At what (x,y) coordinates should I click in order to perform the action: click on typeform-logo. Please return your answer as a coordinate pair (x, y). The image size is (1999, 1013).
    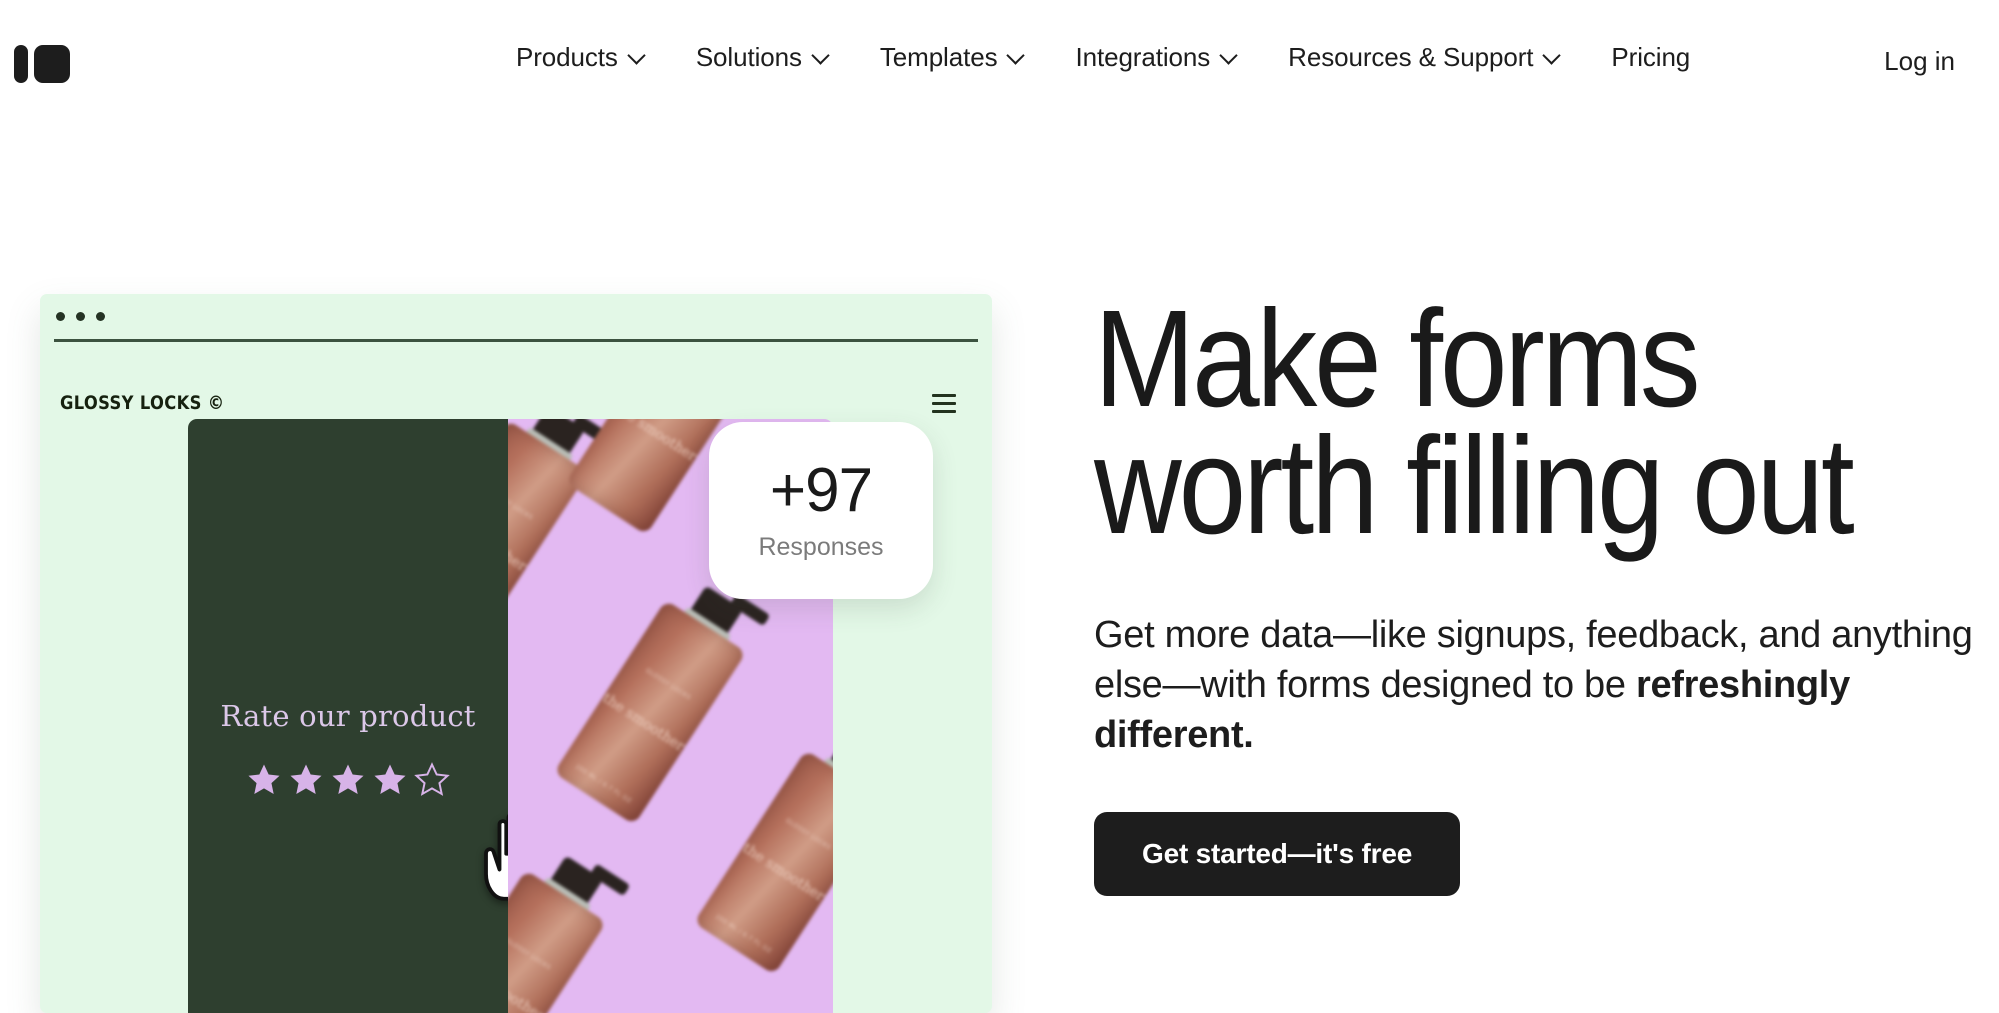
    Looking at the image, I should click on (42, 64).